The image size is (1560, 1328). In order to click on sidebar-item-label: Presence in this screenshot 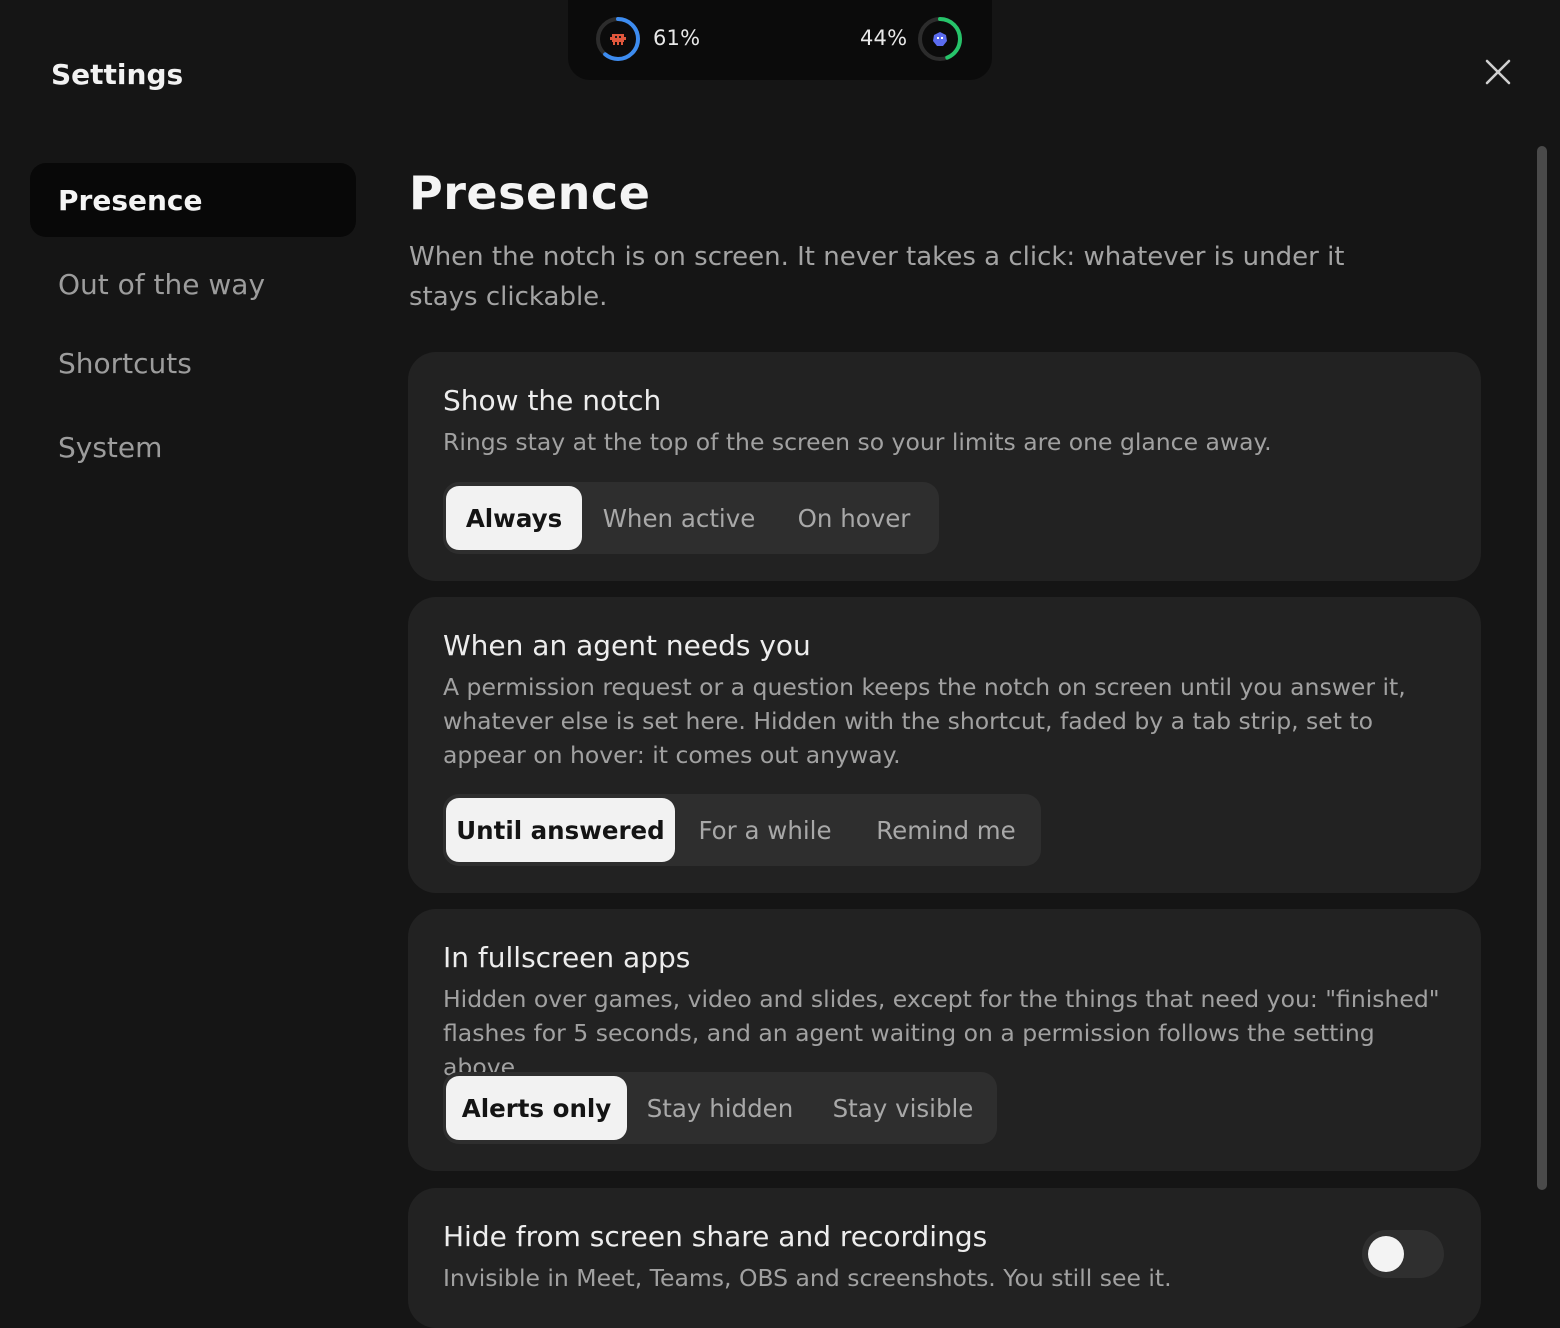, I will do `click(130, 200)`.